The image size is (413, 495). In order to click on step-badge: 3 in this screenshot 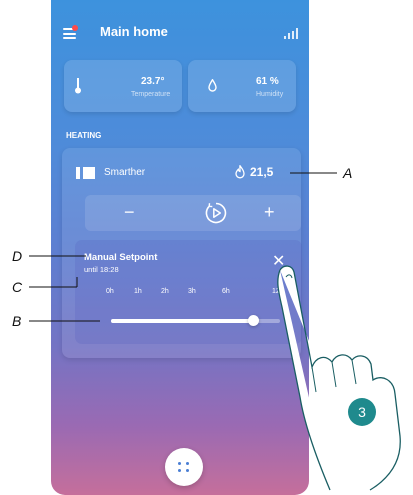, I will do `click(362, 412)`.